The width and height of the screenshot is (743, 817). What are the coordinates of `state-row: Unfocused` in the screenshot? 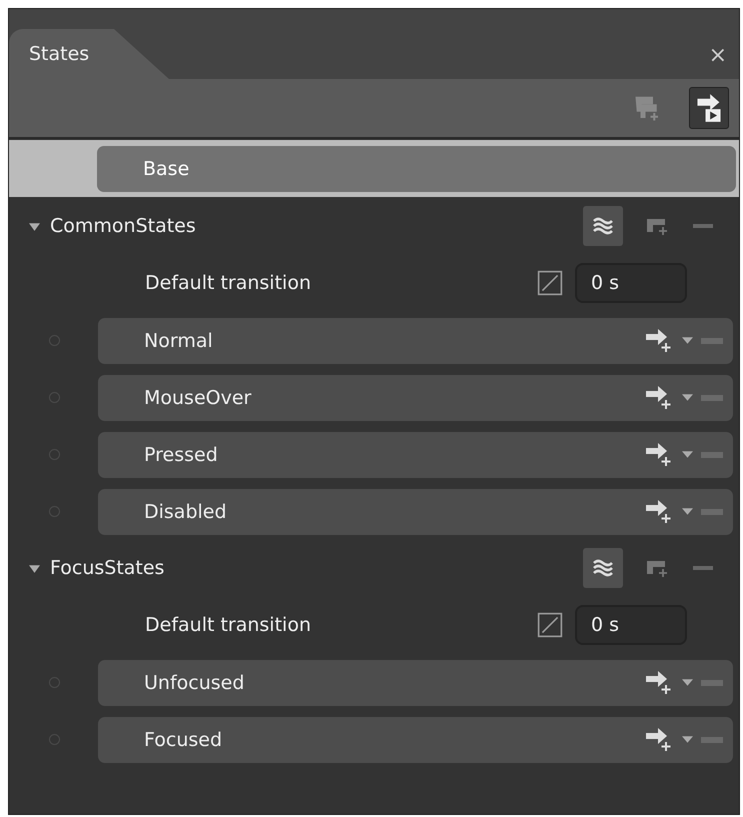 It's located at (415, 683).